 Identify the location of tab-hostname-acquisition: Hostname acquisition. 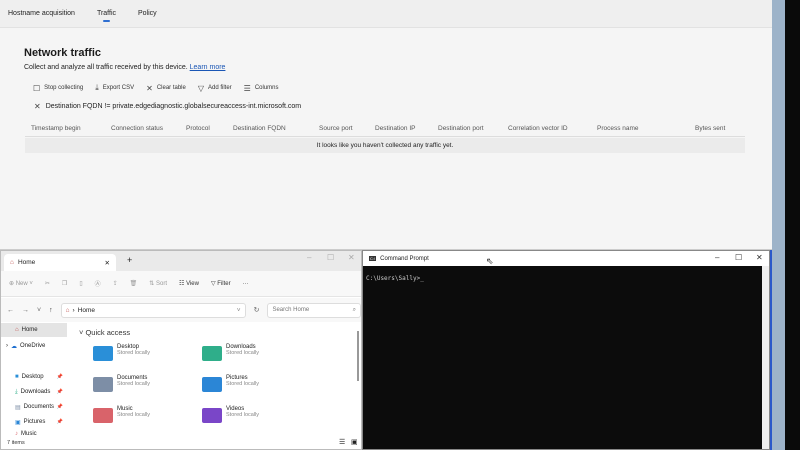
(41, 13).